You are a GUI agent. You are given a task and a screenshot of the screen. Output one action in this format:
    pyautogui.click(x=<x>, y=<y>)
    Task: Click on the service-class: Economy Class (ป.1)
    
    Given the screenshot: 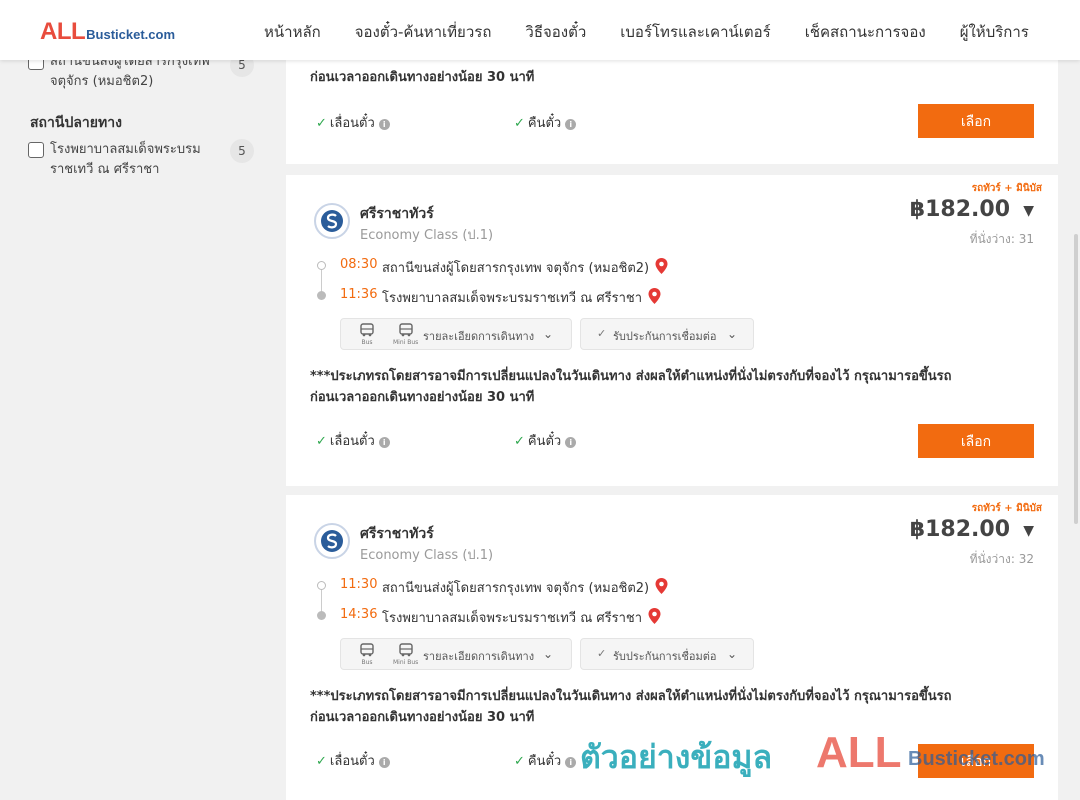 What is the action you would take?
    pyautogui.click(x=427, y=555)
    